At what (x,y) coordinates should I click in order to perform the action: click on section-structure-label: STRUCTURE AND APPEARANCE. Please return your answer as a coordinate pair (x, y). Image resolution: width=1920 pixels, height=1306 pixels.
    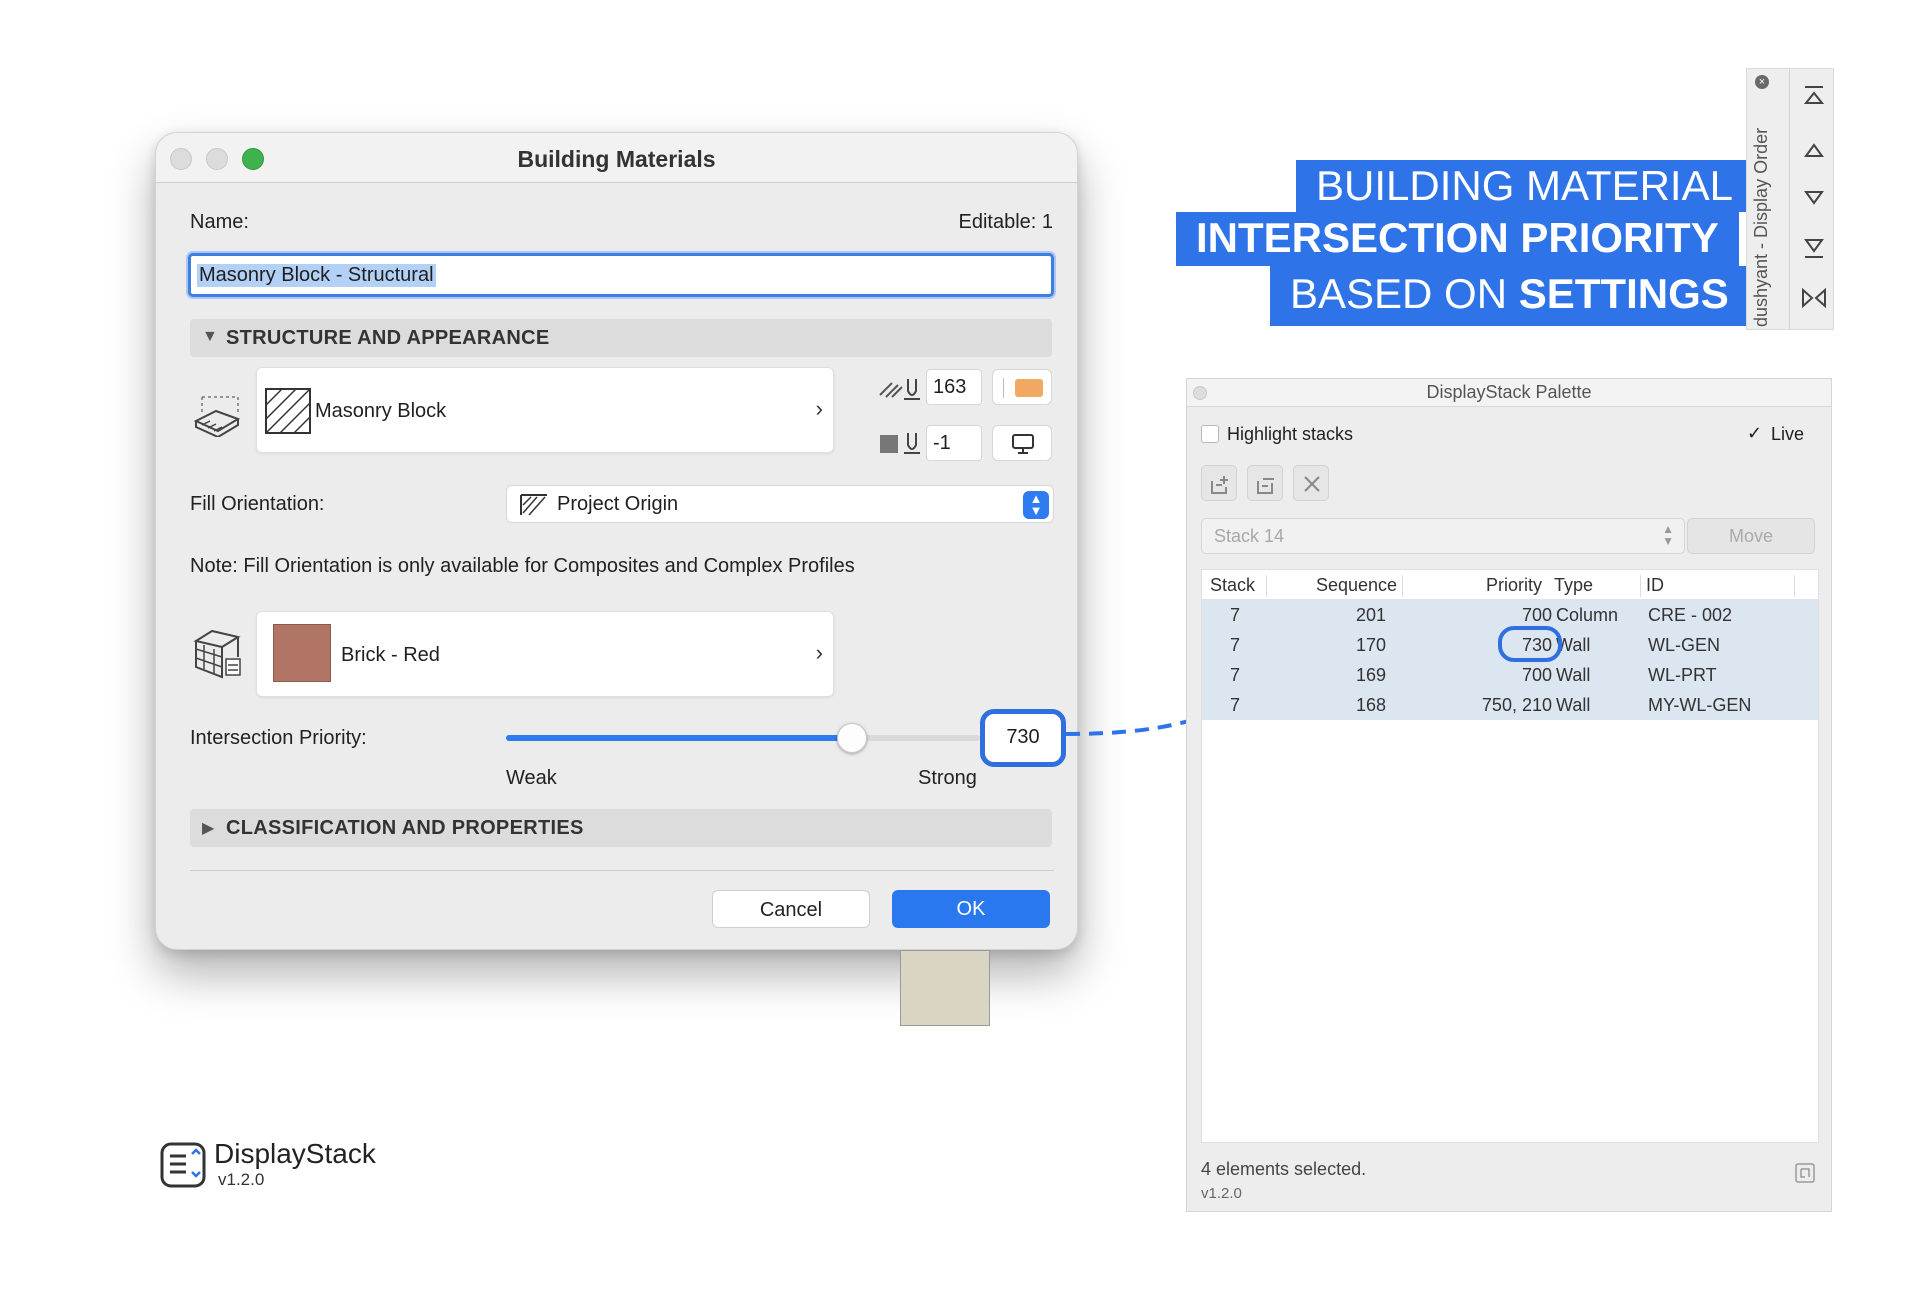
    Looking at the image, I should click on (388, 338).